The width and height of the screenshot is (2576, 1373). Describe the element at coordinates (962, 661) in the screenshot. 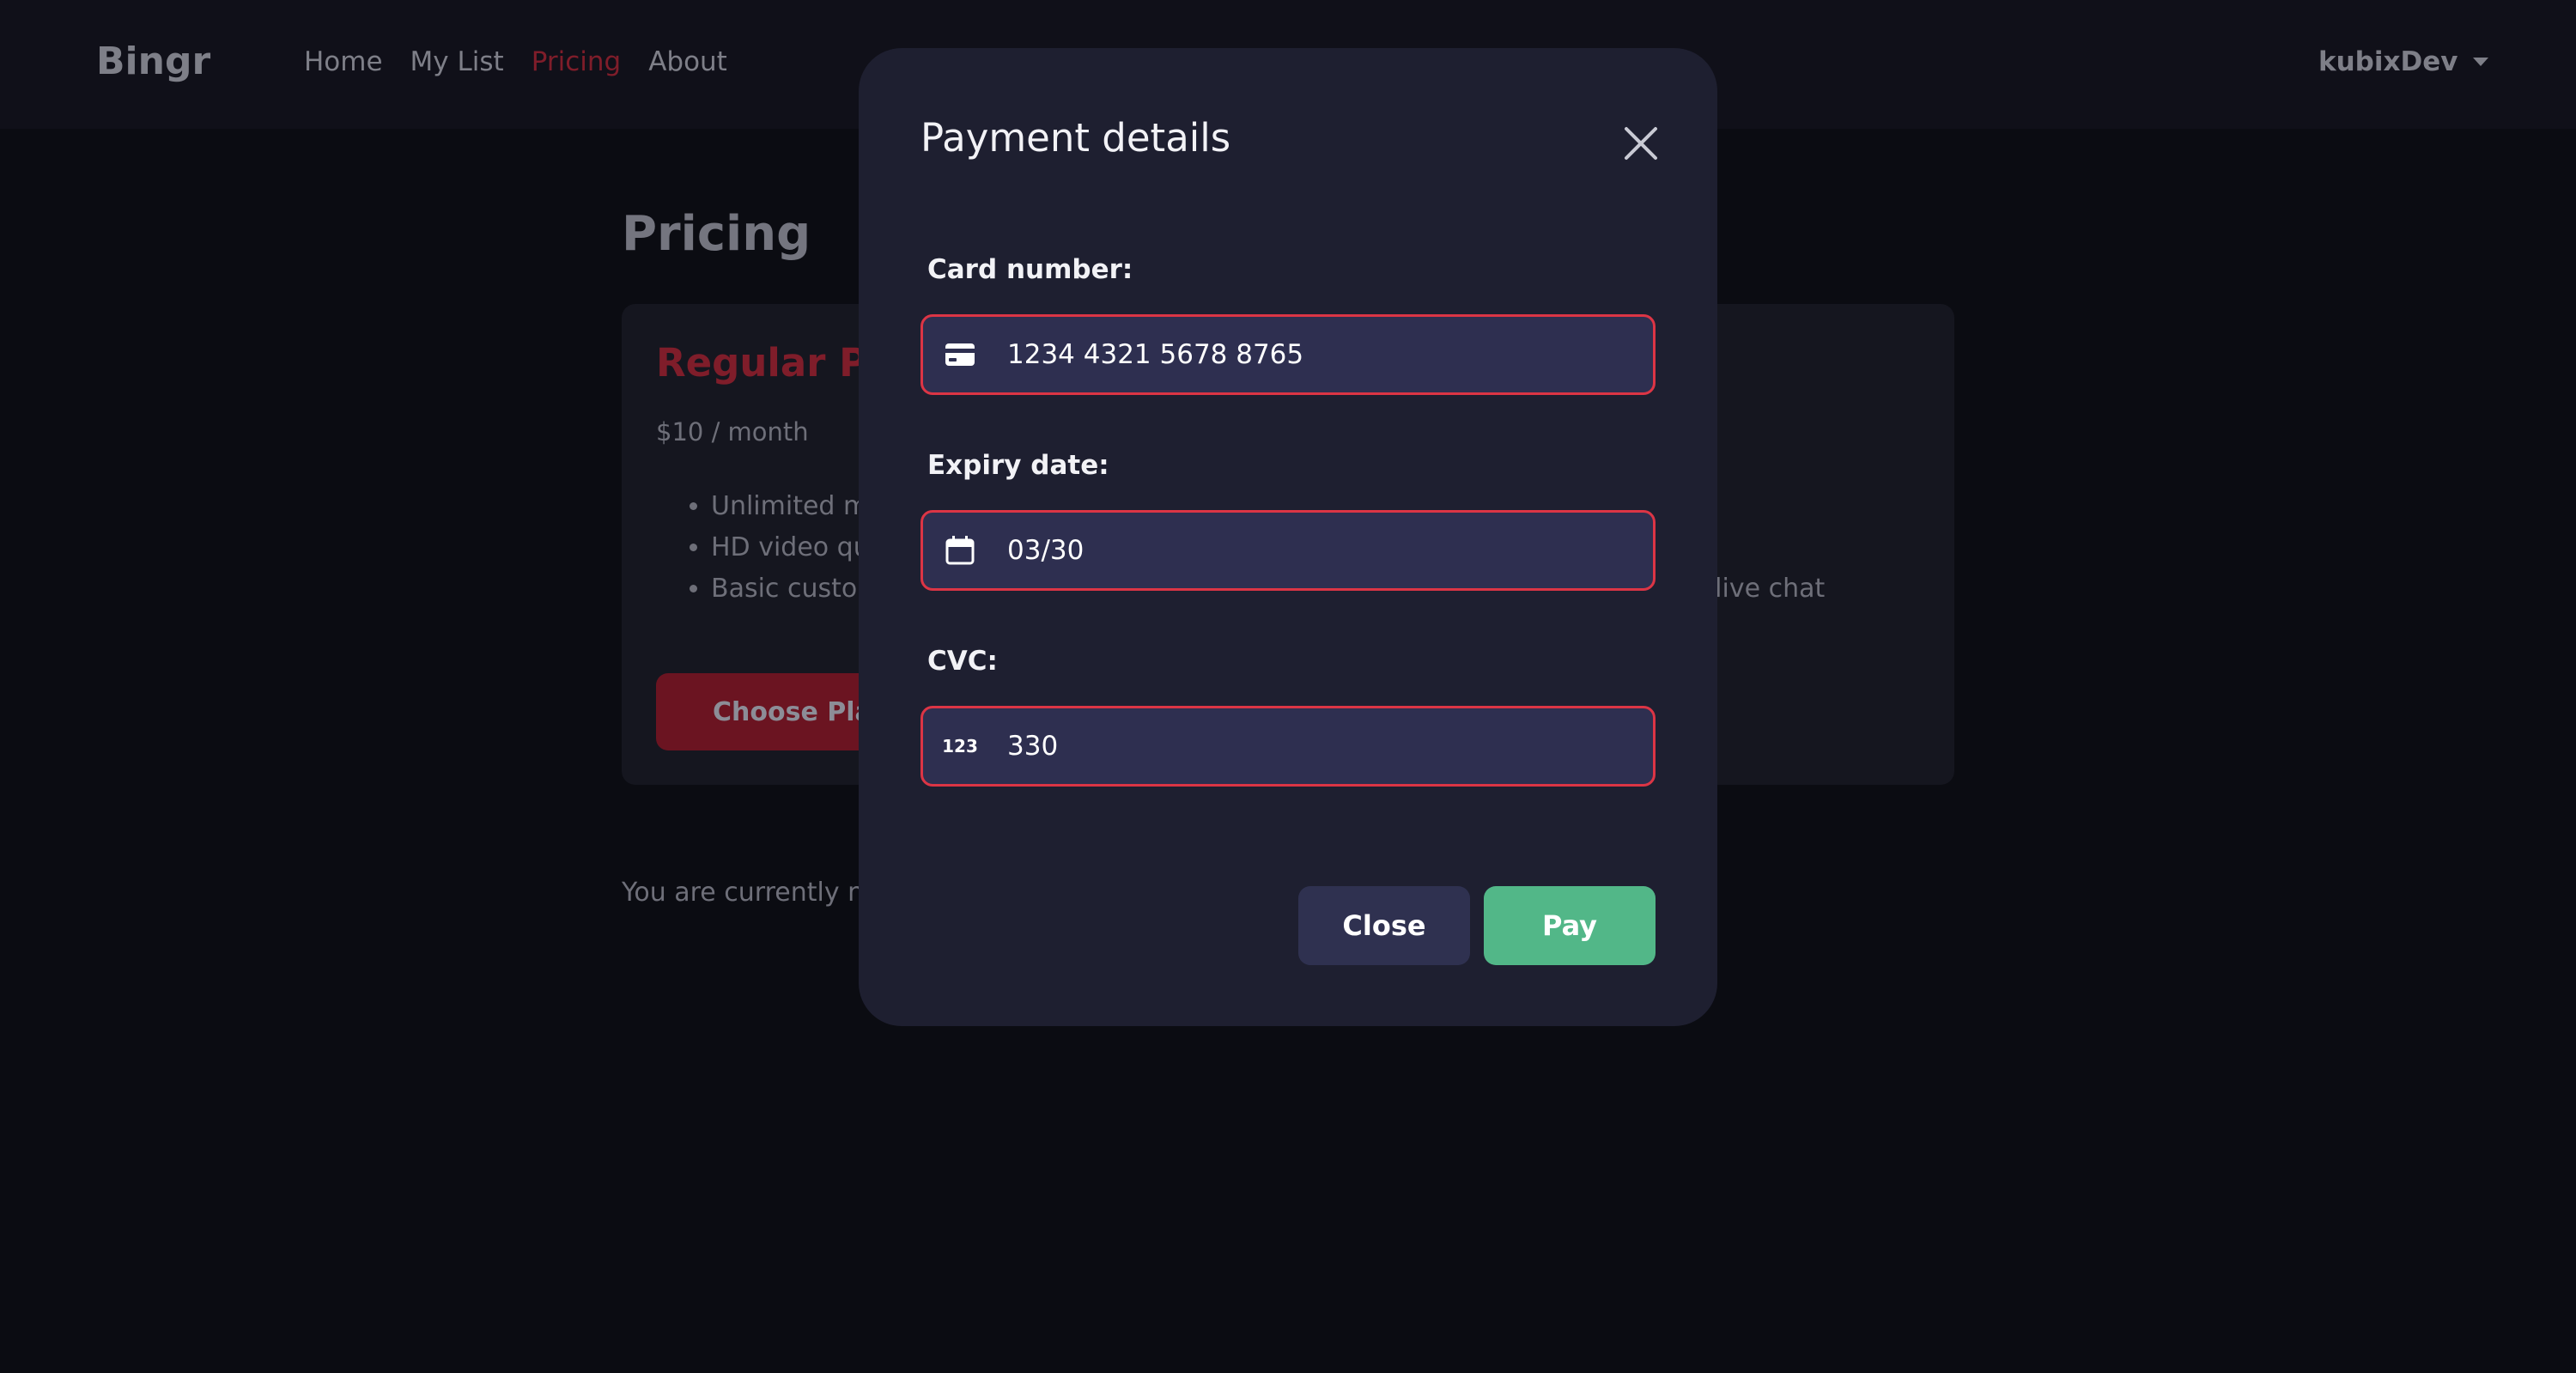

I see `cvc-label: CVC:` at that location.